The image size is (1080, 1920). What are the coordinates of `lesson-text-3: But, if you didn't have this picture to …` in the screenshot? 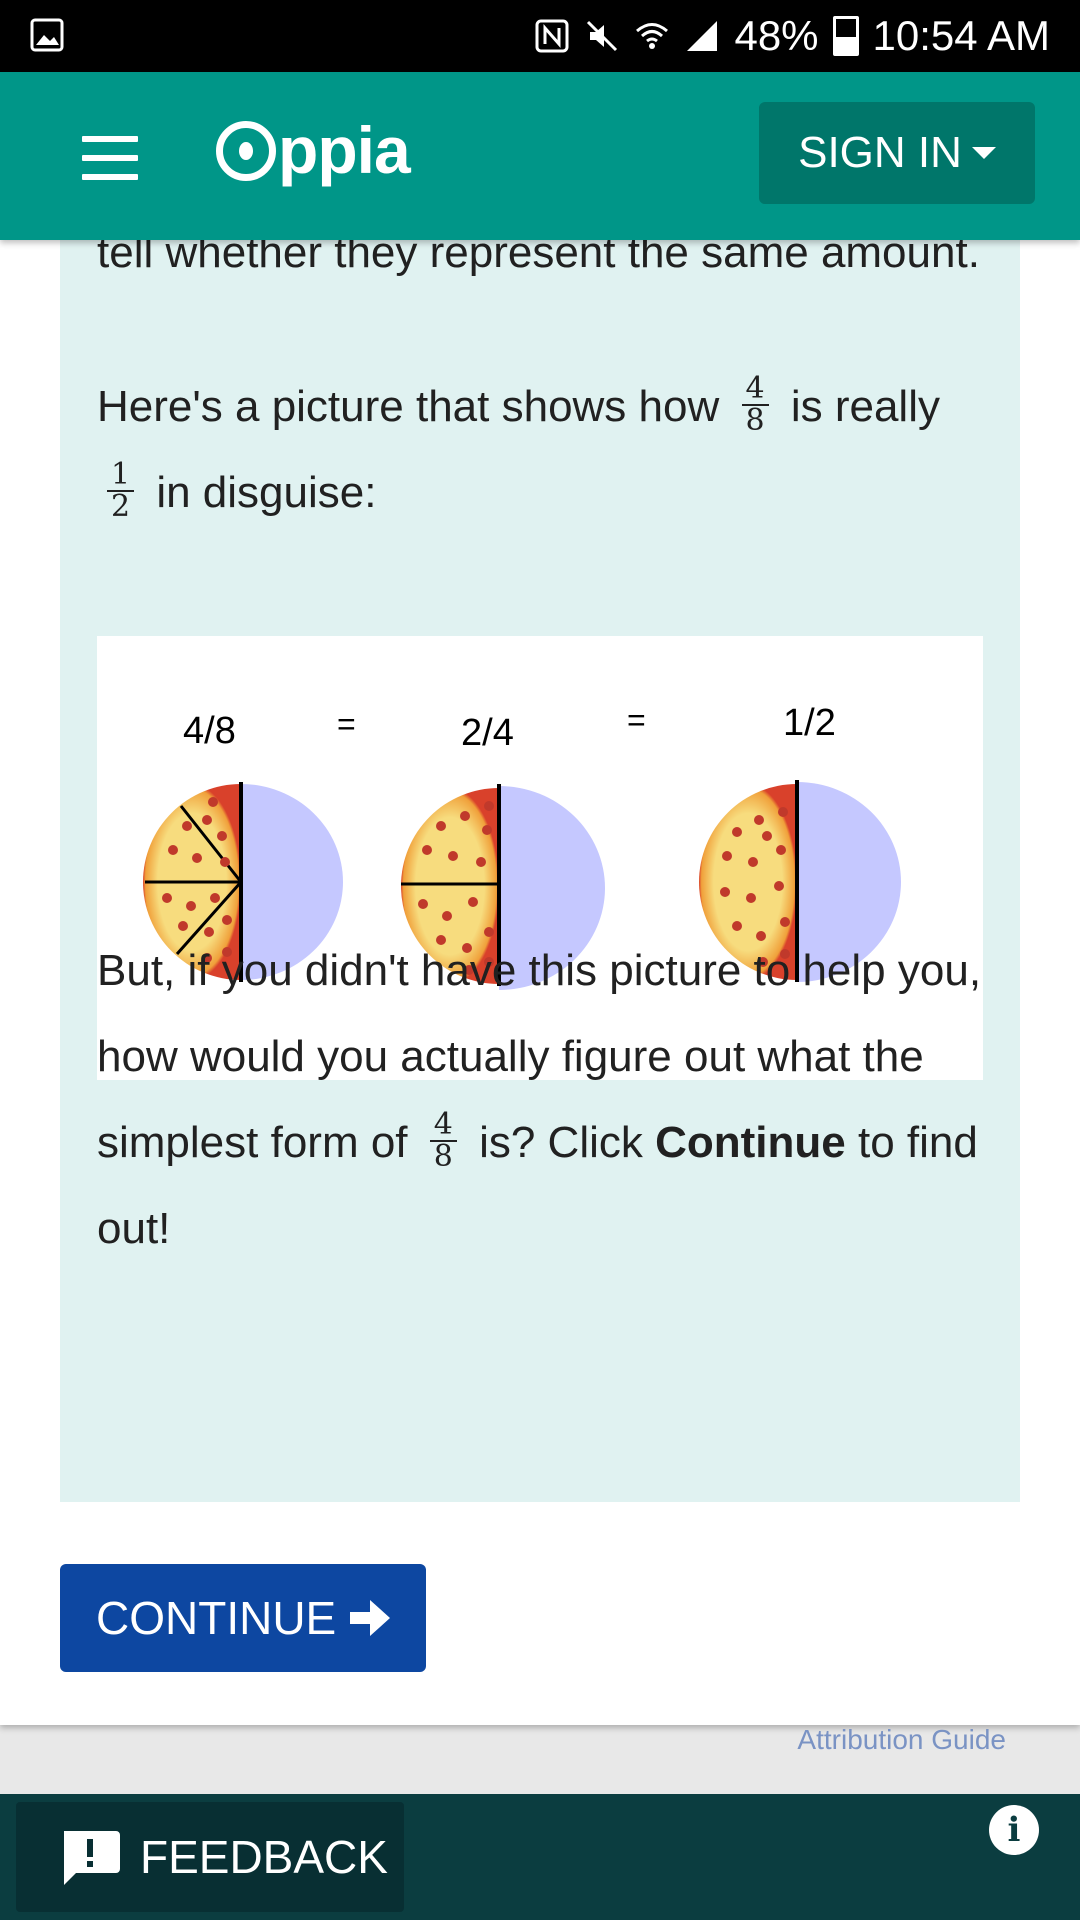 It's located at (539, 1099).